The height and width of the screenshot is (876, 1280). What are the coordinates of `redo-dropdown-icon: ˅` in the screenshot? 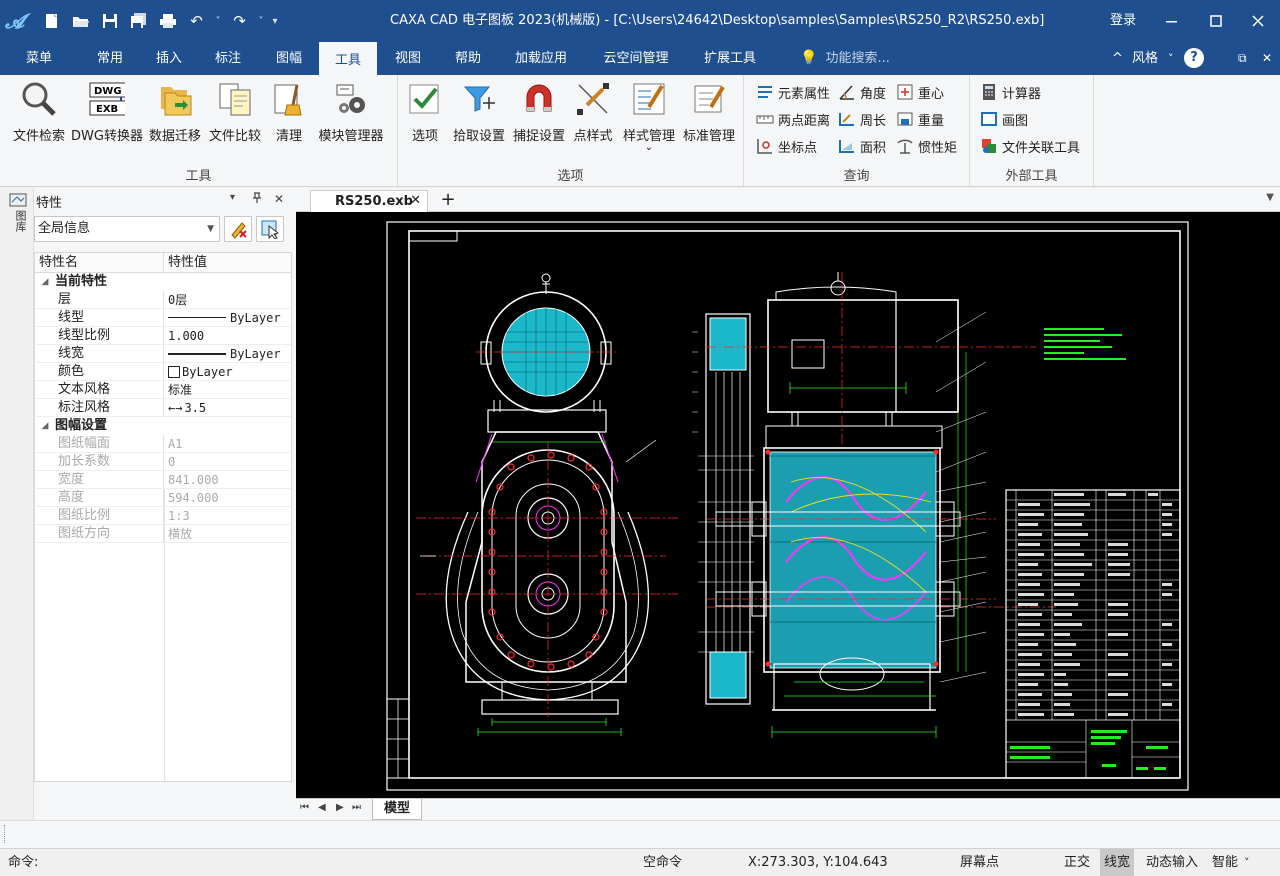 It's located at (261, 21).